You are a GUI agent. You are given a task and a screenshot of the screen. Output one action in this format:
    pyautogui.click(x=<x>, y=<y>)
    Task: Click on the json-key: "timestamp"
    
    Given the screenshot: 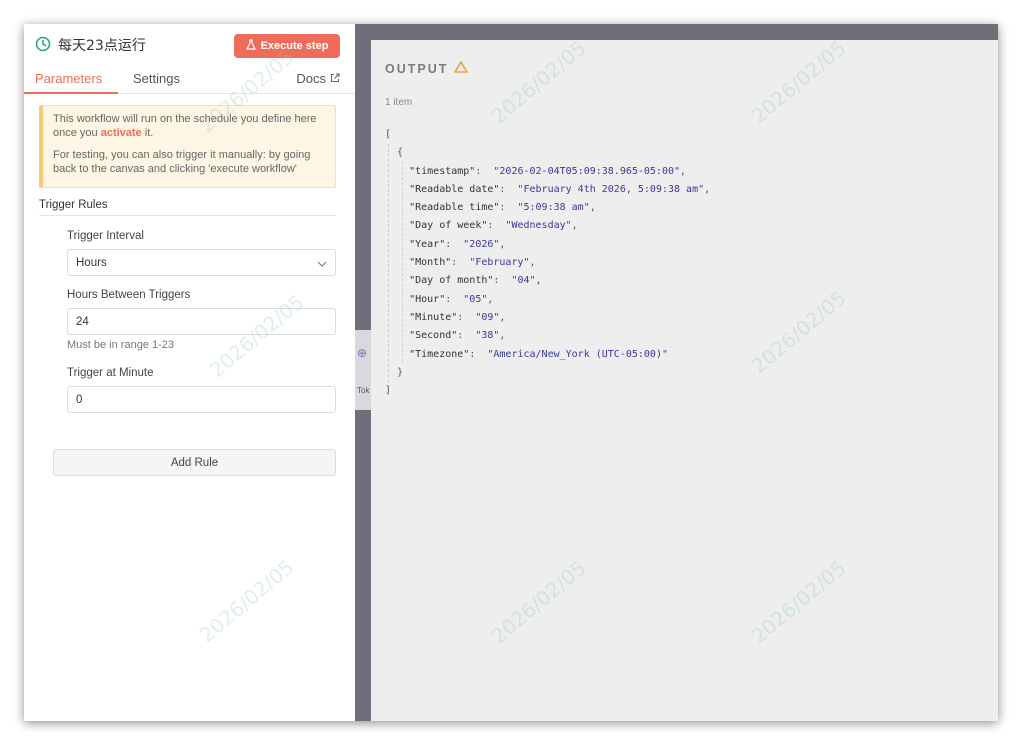 What is the action you would take?
    pyautogui.click(x=442, y=171)
    